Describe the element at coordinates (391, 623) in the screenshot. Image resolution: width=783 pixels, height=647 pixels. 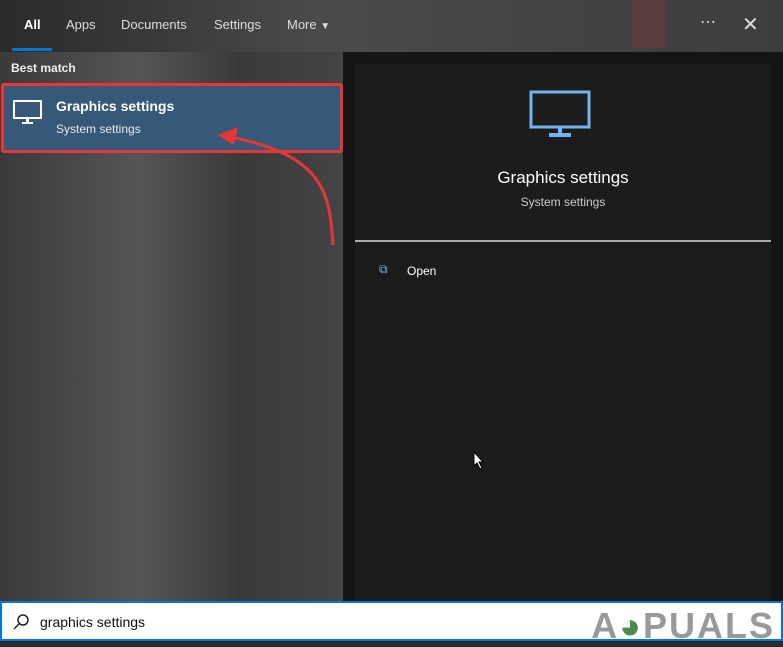
I see `search-box: graphics settings A◕PUALS` at that location.